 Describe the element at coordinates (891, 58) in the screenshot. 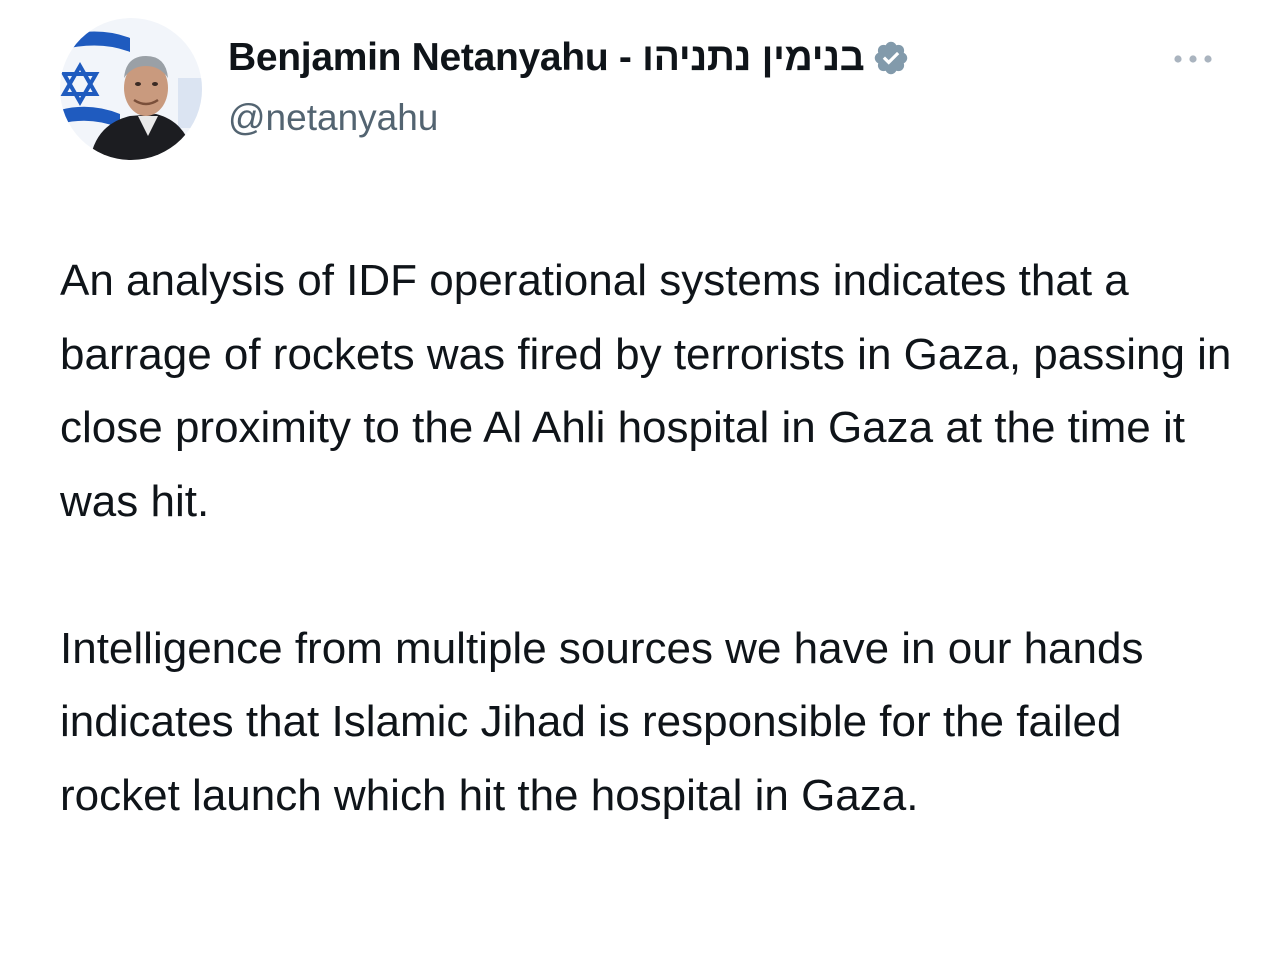

I see `verified-badge-icon` at that location.